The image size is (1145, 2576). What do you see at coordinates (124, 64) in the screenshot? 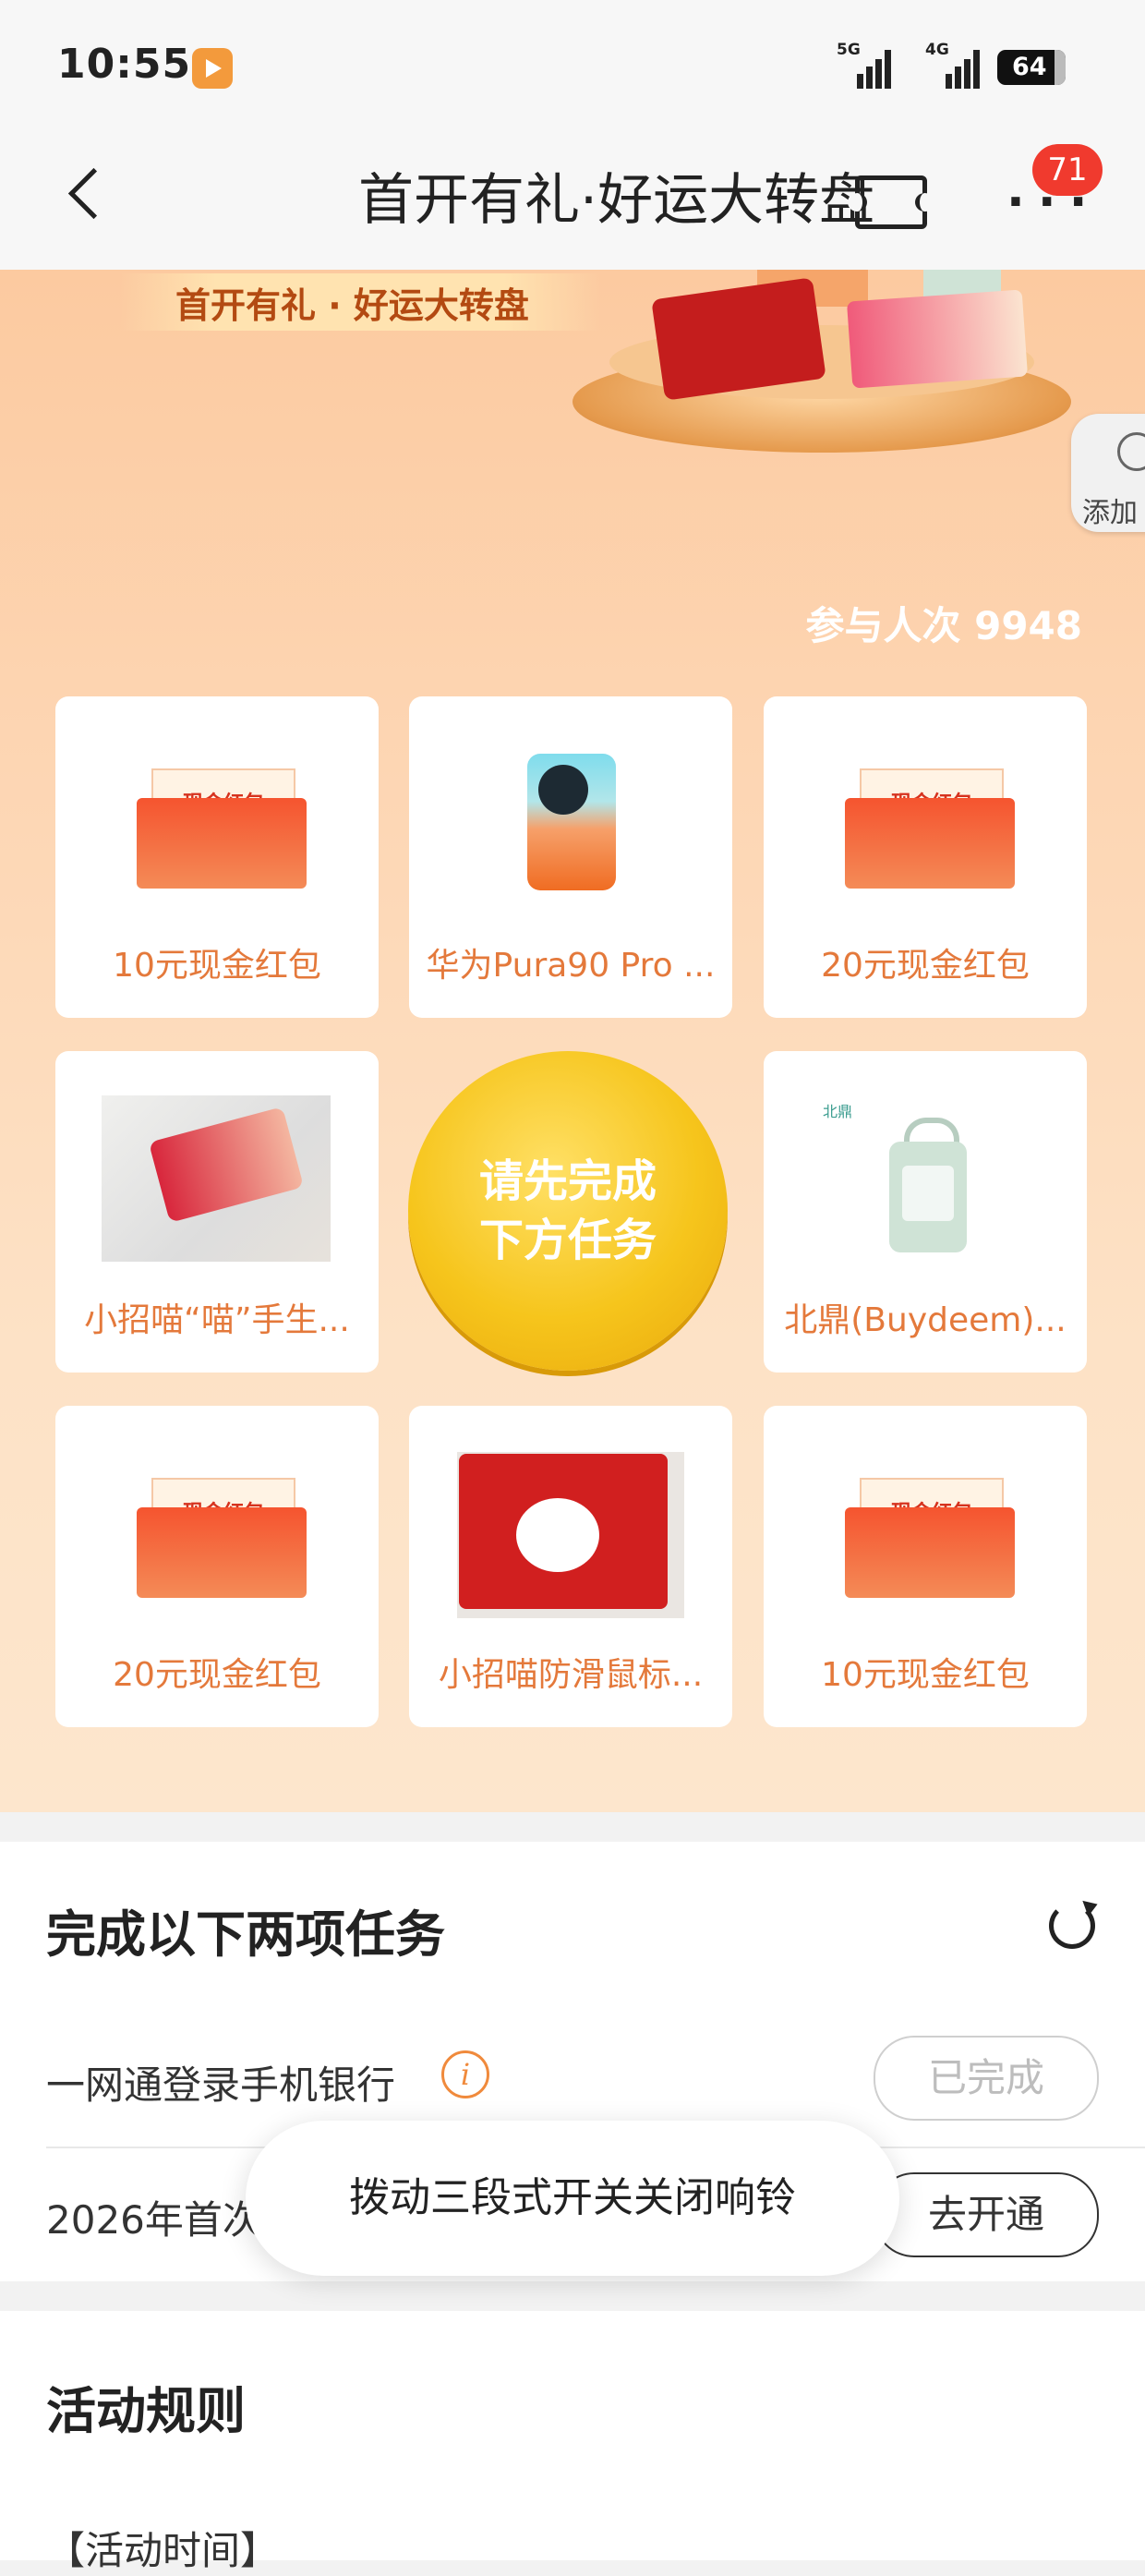
I see `status-time: 10:55` at bounding box center [124, 64].